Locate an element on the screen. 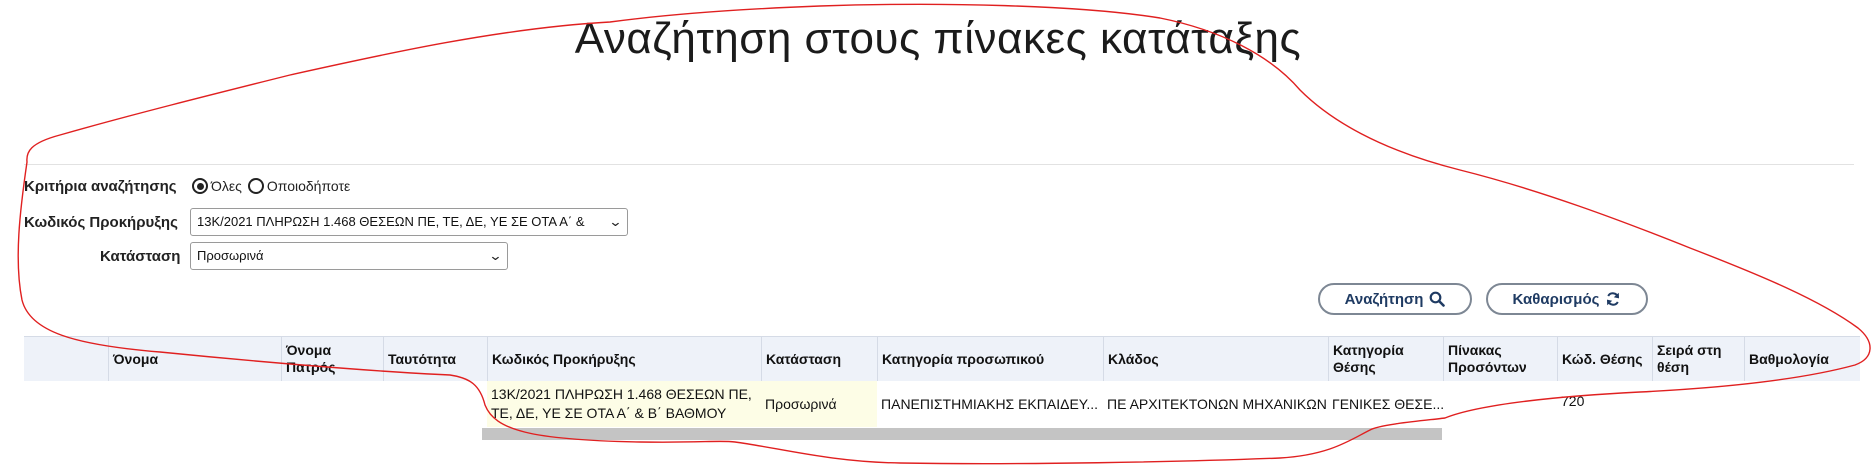 This screenshot has width=1876, height=468. cell-qualifications is located at coordinates (1500, 404).